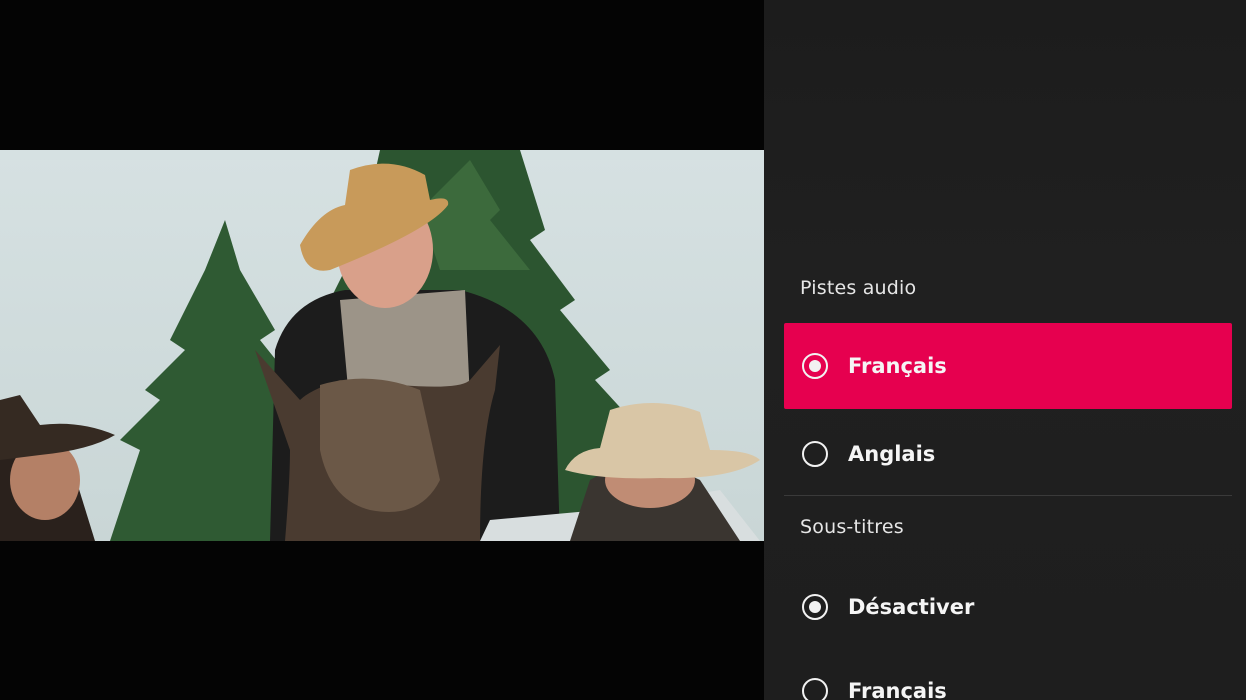 The image size is (1246, 700). What do you see at coordinates (1008, 674) in the screenshot?
I see `subtitle-option-francais: Français` at bounding box center [1008, 674].